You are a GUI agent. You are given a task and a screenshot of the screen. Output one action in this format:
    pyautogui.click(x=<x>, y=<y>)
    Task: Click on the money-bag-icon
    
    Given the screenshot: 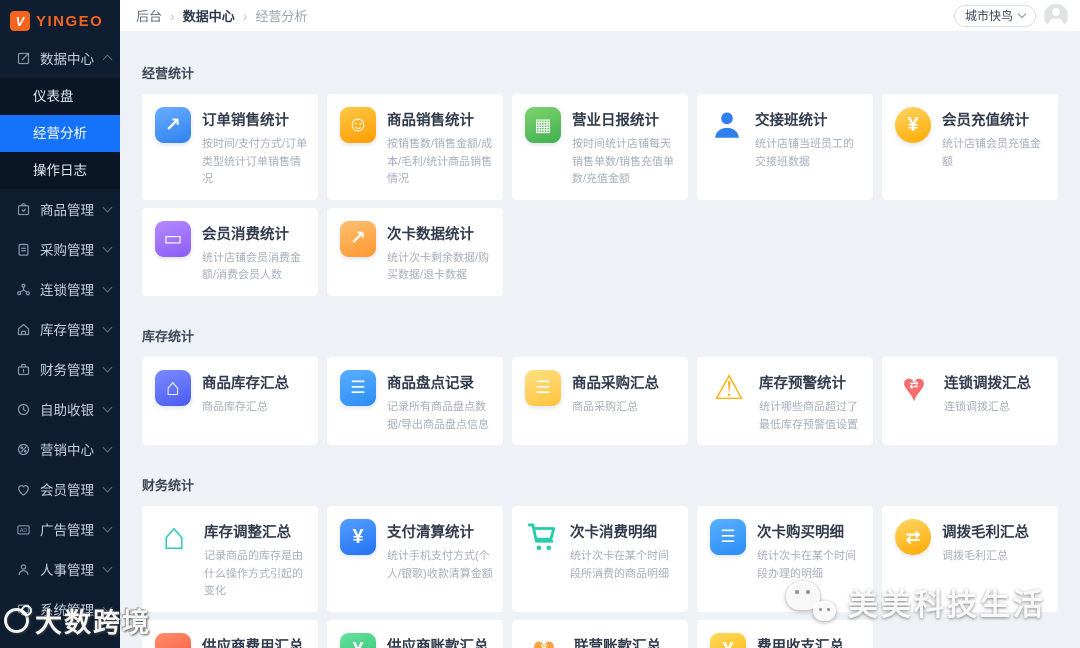 What is the action you would take?
    pyautogui.click(x=913, y=125)
    